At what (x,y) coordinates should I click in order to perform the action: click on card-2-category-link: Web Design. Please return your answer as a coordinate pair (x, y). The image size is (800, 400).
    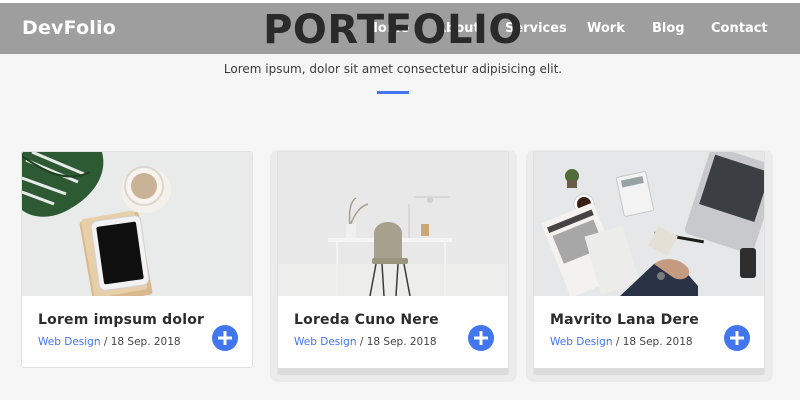
    Looking at the image, I should click on (325, 342).